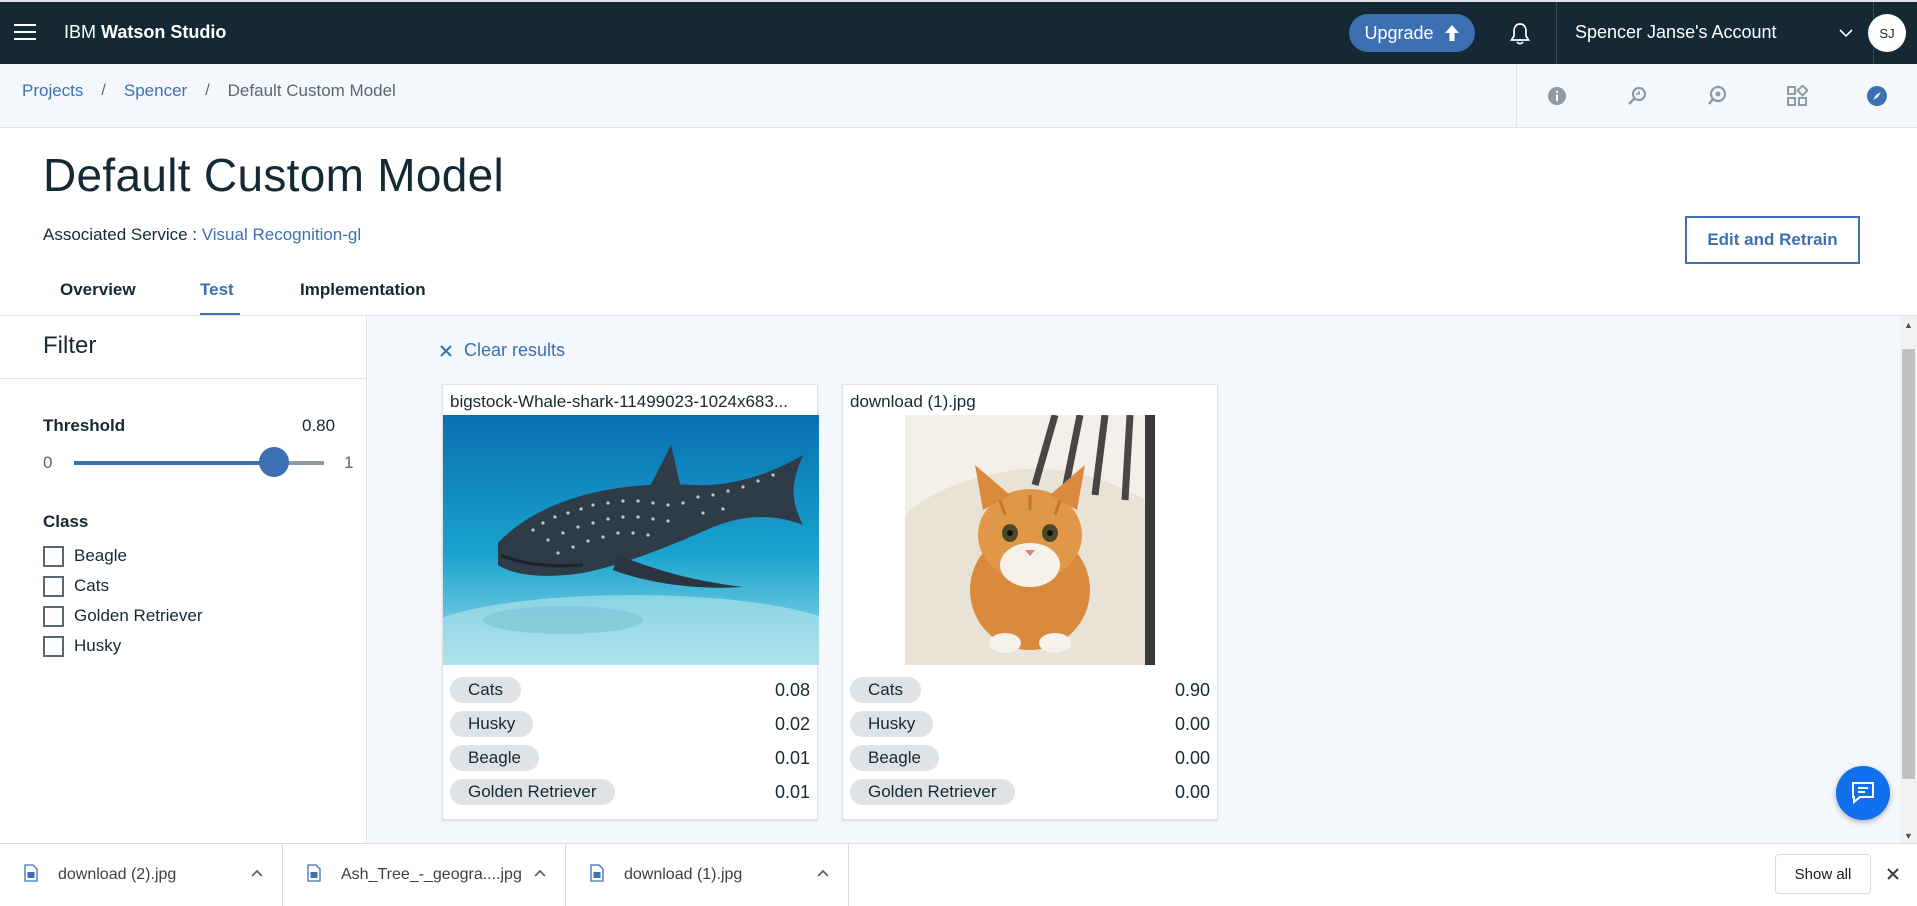 This screenshot has height=906, width=1917. I want to click on cat-image, so click(1030, 540).